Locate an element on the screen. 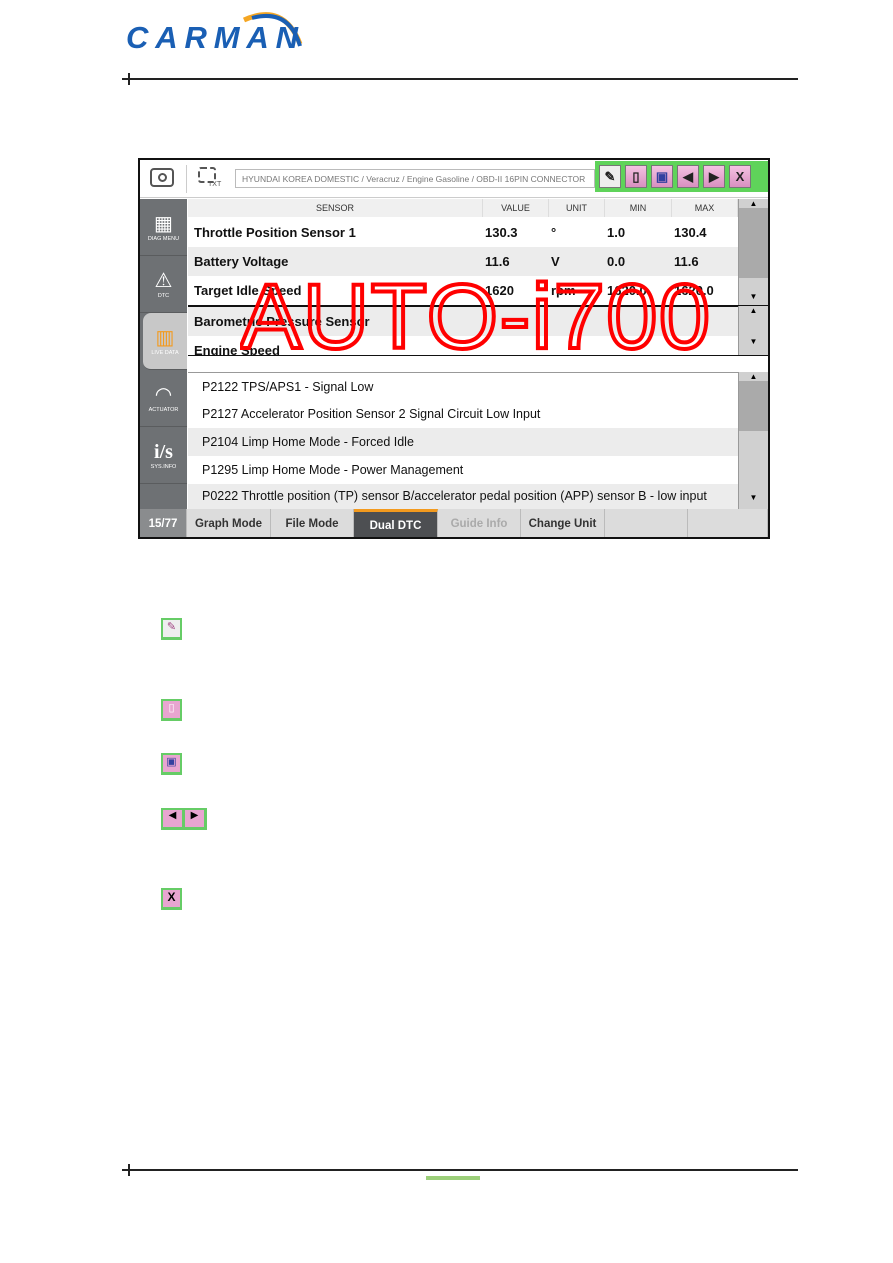 The height and width of the screenshot is (1263, 893). toolbar: ✎ ▯ ▣ ◀ ▶ X is located at coordinates (681, 176).